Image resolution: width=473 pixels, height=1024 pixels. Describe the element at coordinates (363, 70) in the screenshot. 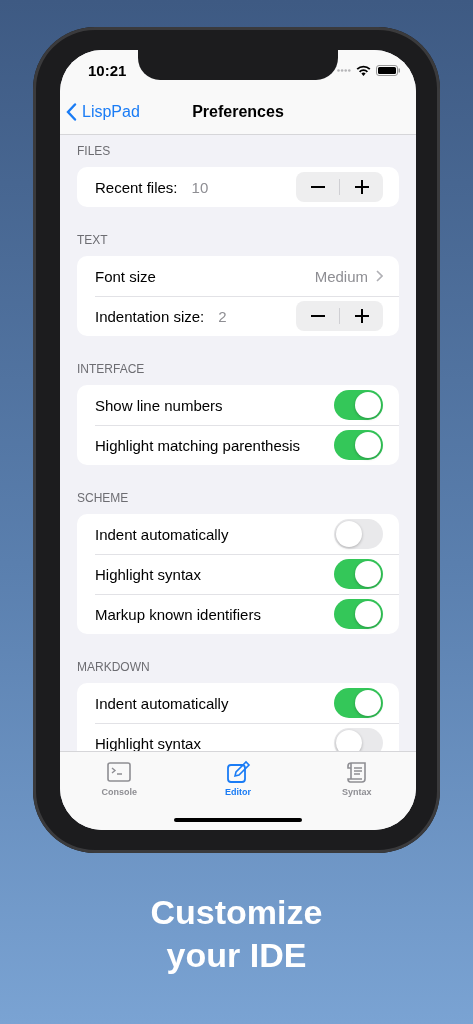

I see `wifi-icon` at that location.